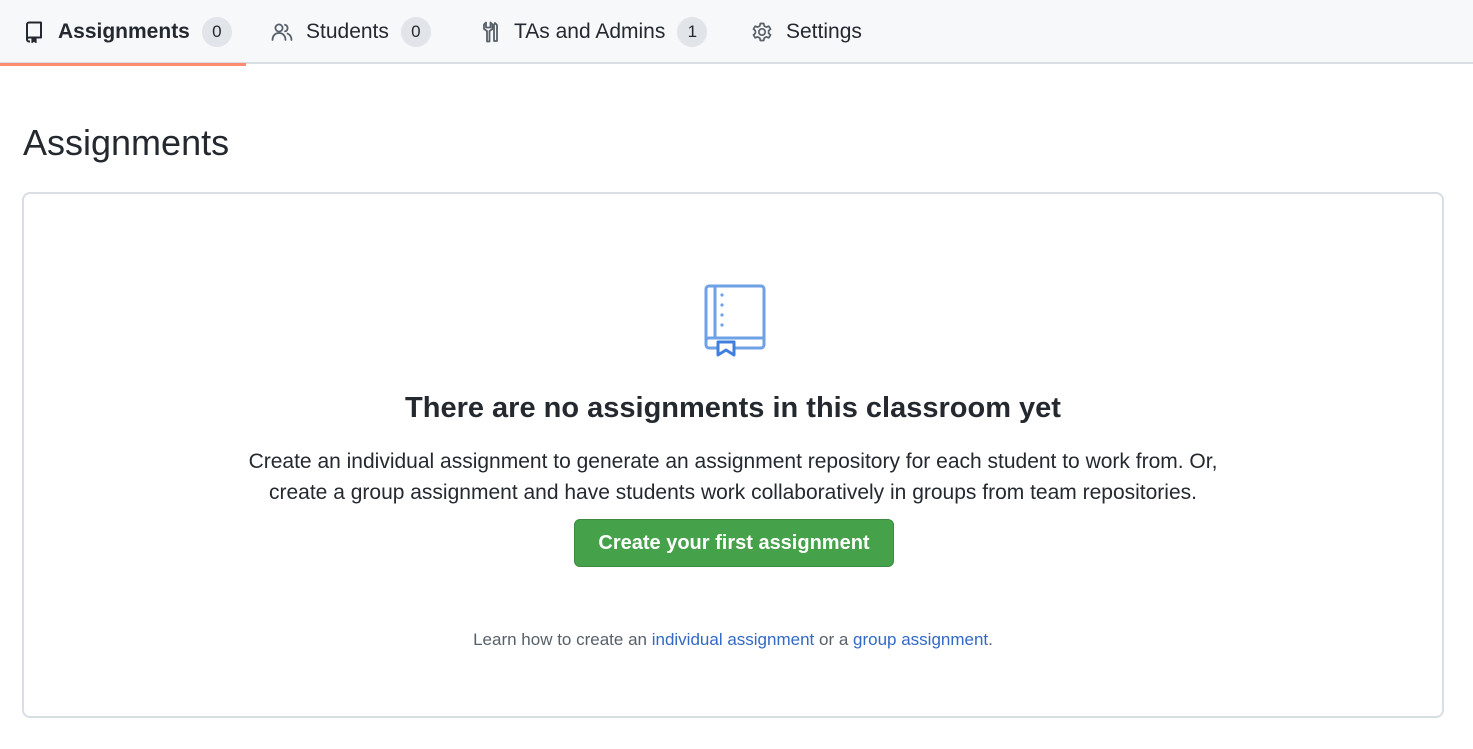  What do you see at coordinates (824, 31) in the screenshot?
I see `tab-label: Settings` at bounding box center [824, 31].